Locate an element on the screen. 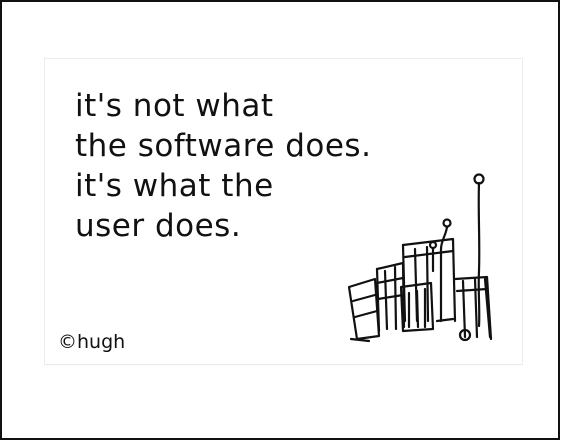 Image resolution: width=563 pixels, height=440 pixels. quote-line-1: it's not what is located at coordinates (174, 106).